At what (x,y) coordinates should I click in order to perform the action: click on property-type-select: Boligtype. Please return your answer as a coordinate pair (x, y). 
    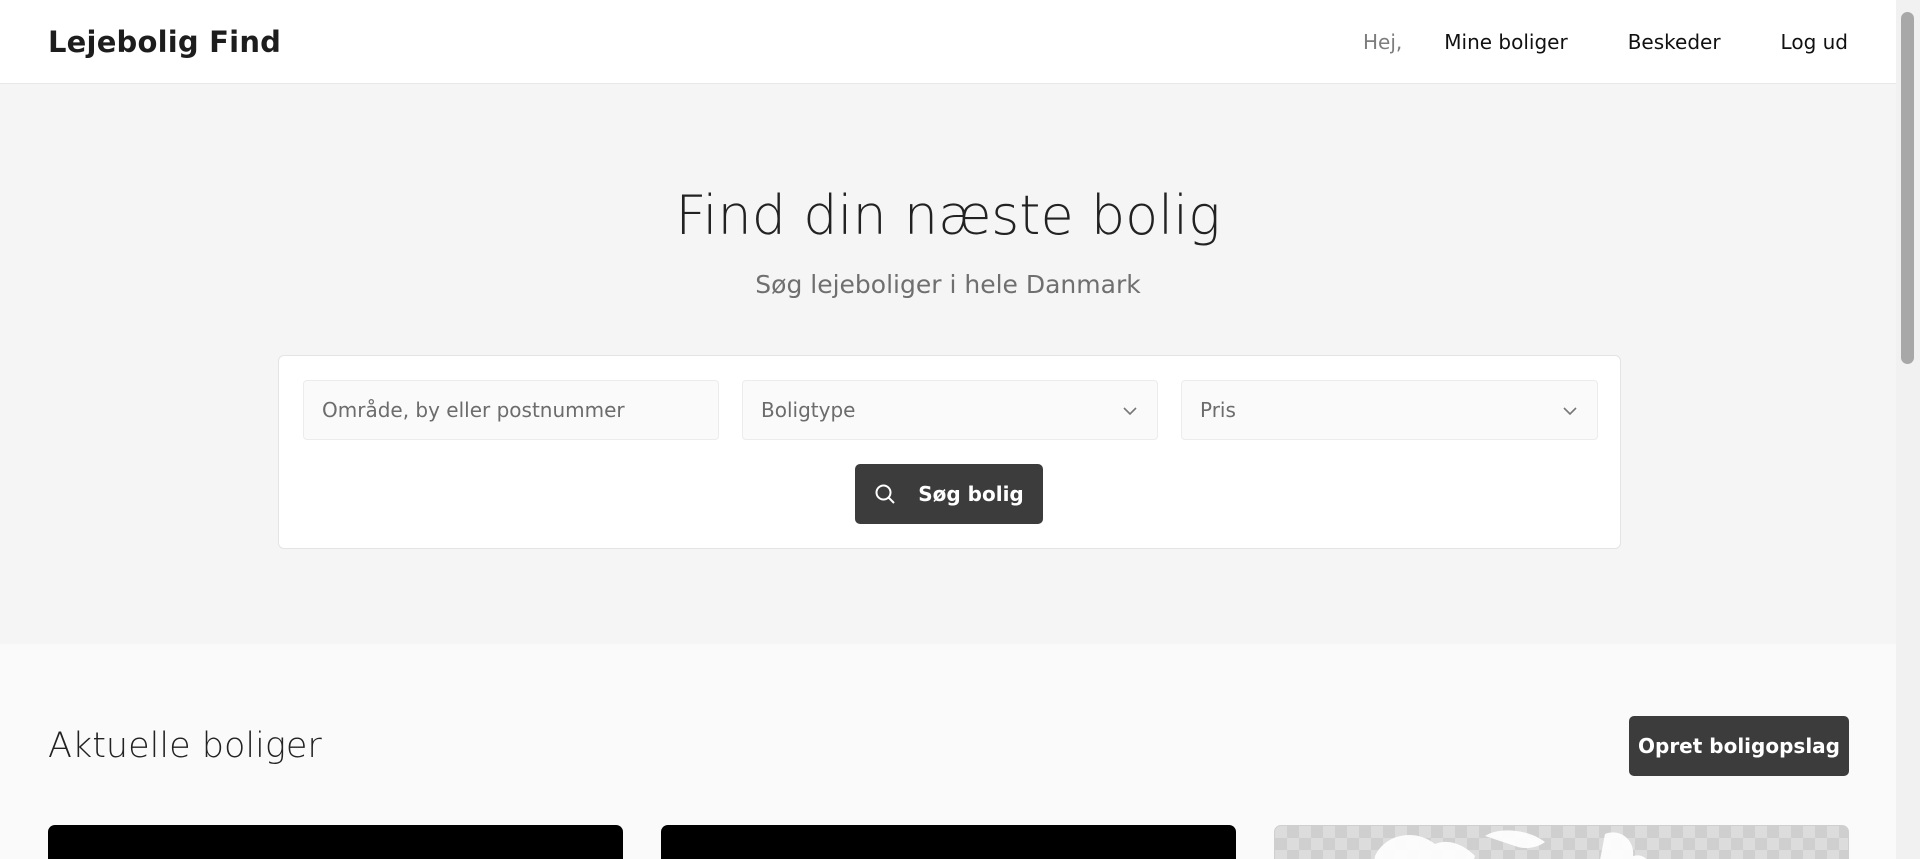
    Looking at the image, I should click on (950, 410).